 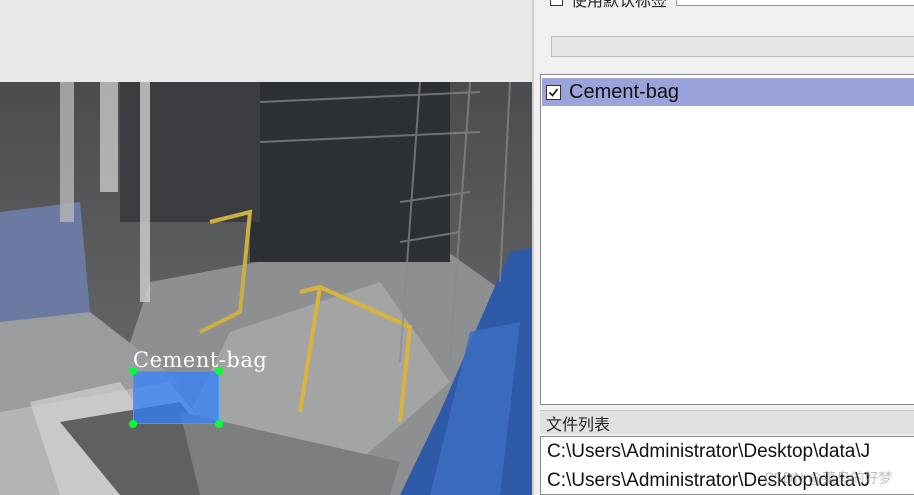 What do you see at coordinates (578, 424) in the screenshot?
I see `file-list-title: 文件列表` at bounding box center [578, 424].